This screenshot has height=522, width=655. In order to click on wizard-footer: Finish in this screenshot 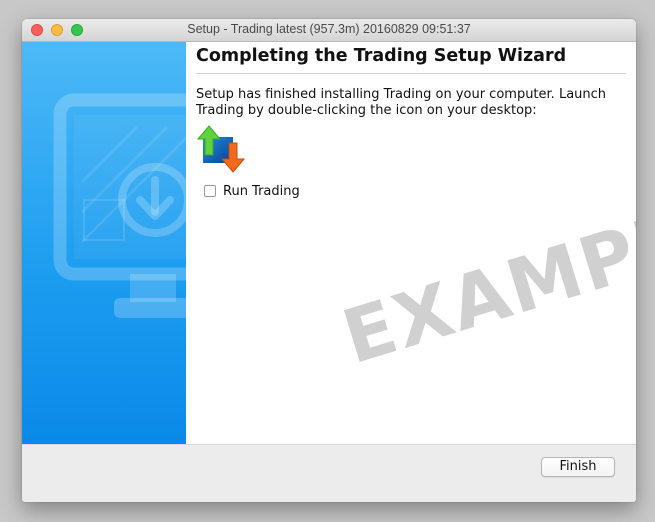, I will do `click(329, 473)`.